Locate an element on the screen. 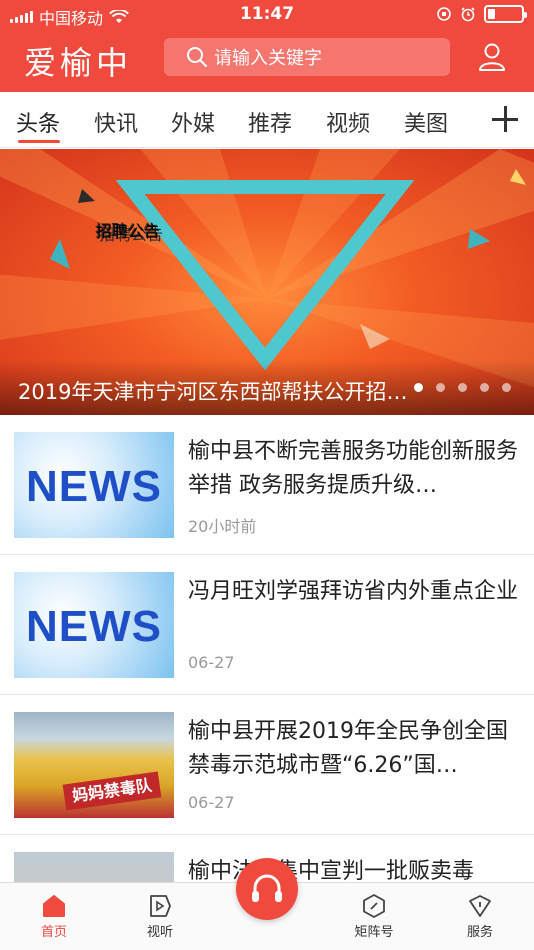 Image resolution: width=534 pixels, height=950 pixels. nav-home-label: 首页 is located at coordinates (53, 932).